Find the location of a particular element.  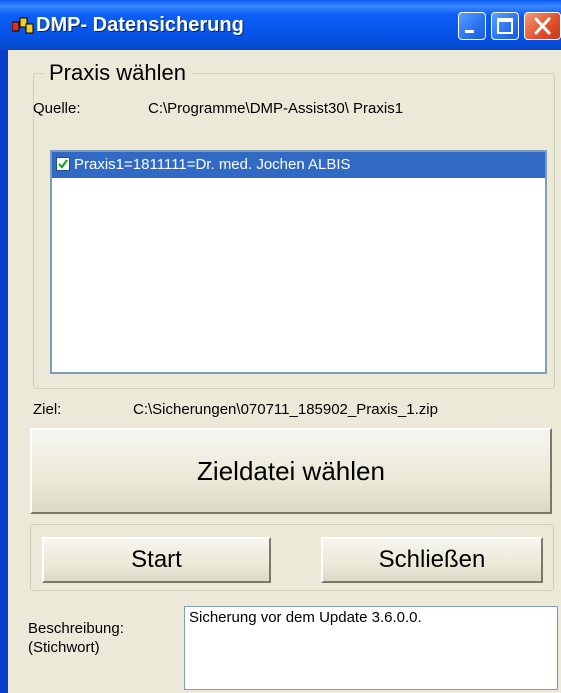

close-icon is located at coordinates (542, 26).